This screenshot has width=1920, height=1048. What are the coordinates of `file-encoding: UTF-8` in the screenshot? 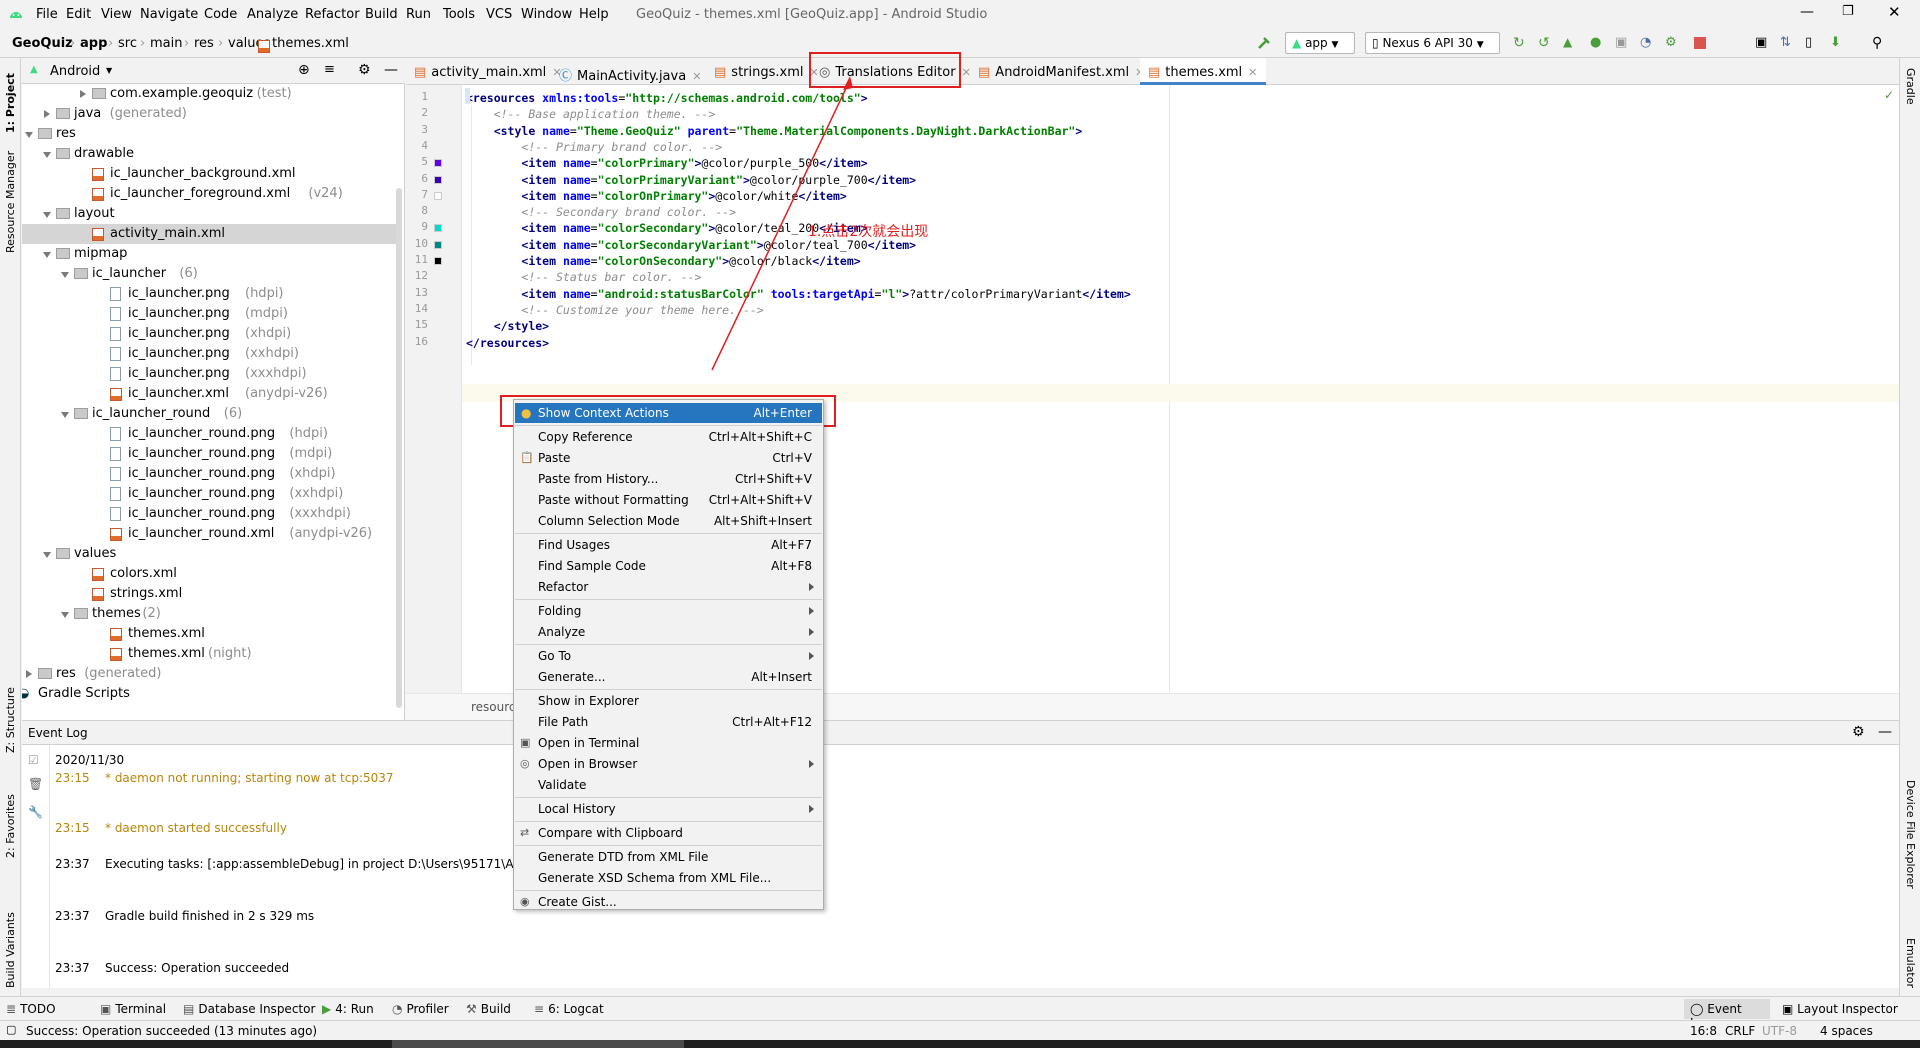 It's located at (1779, 1031).